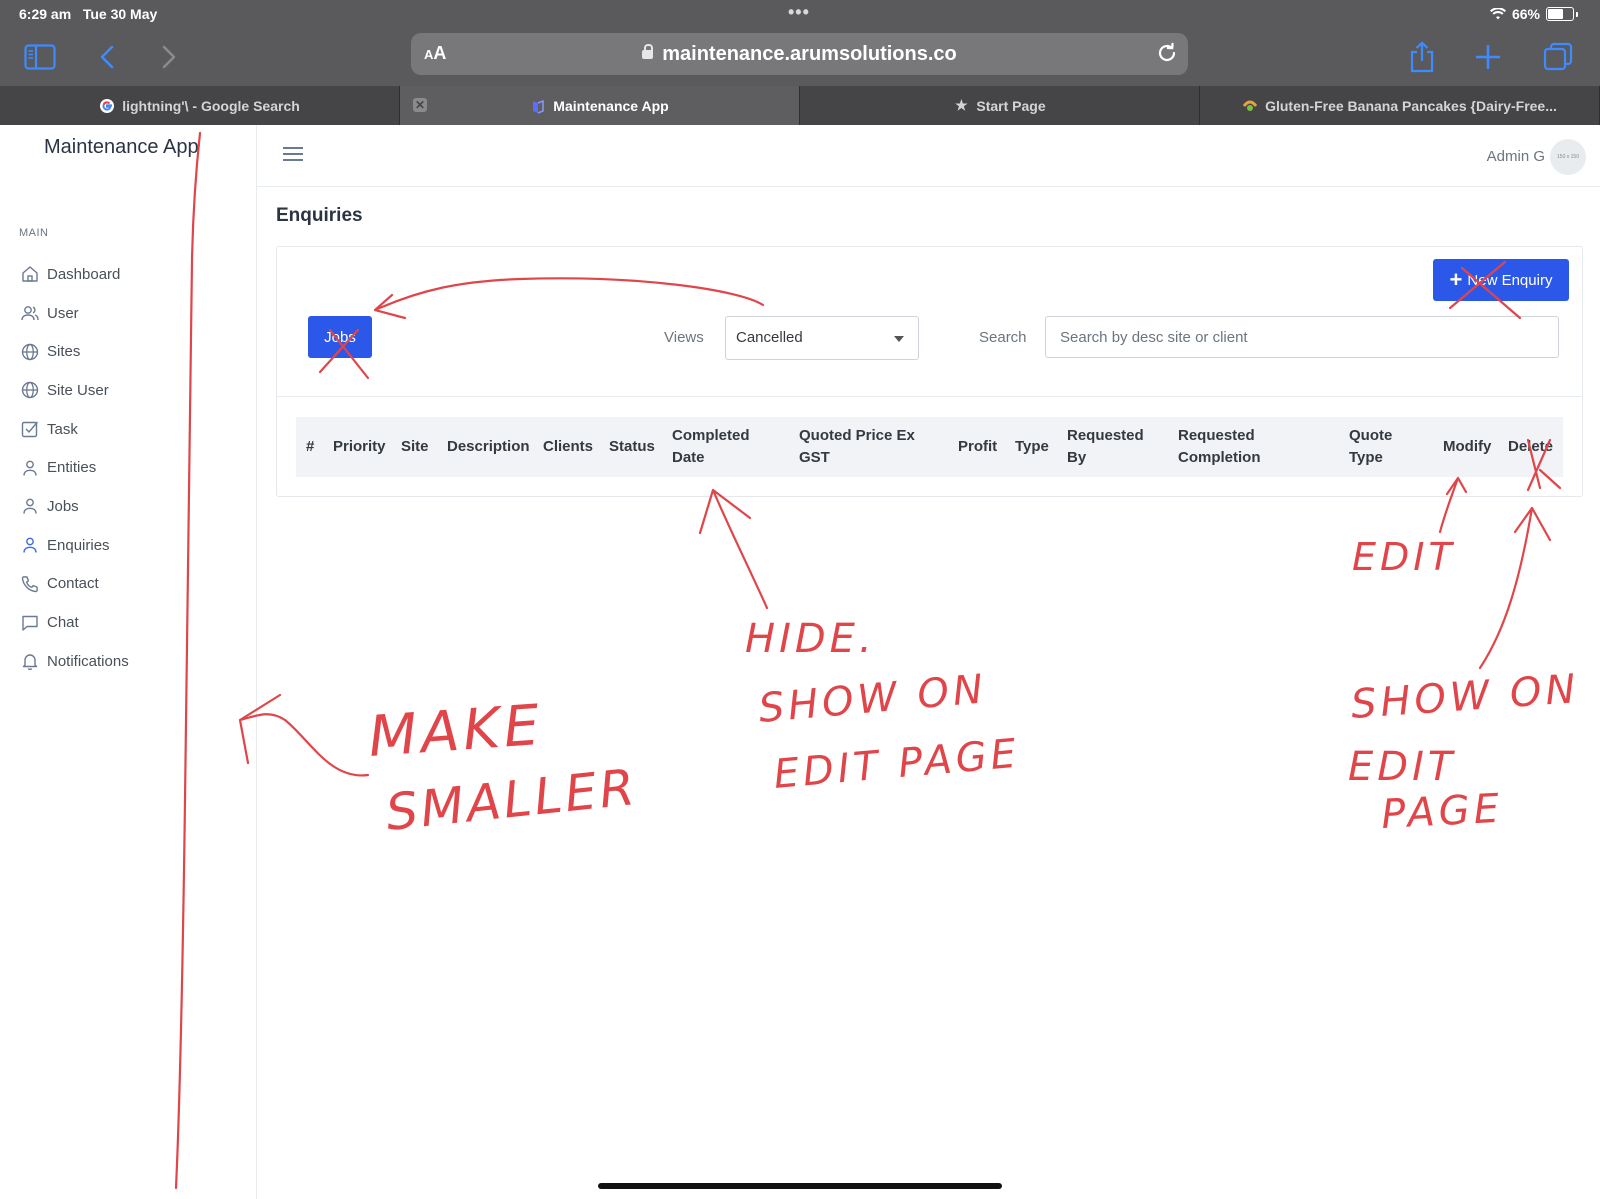  I want to click on sidebar-item-label: Jobs, so click(63, 506).